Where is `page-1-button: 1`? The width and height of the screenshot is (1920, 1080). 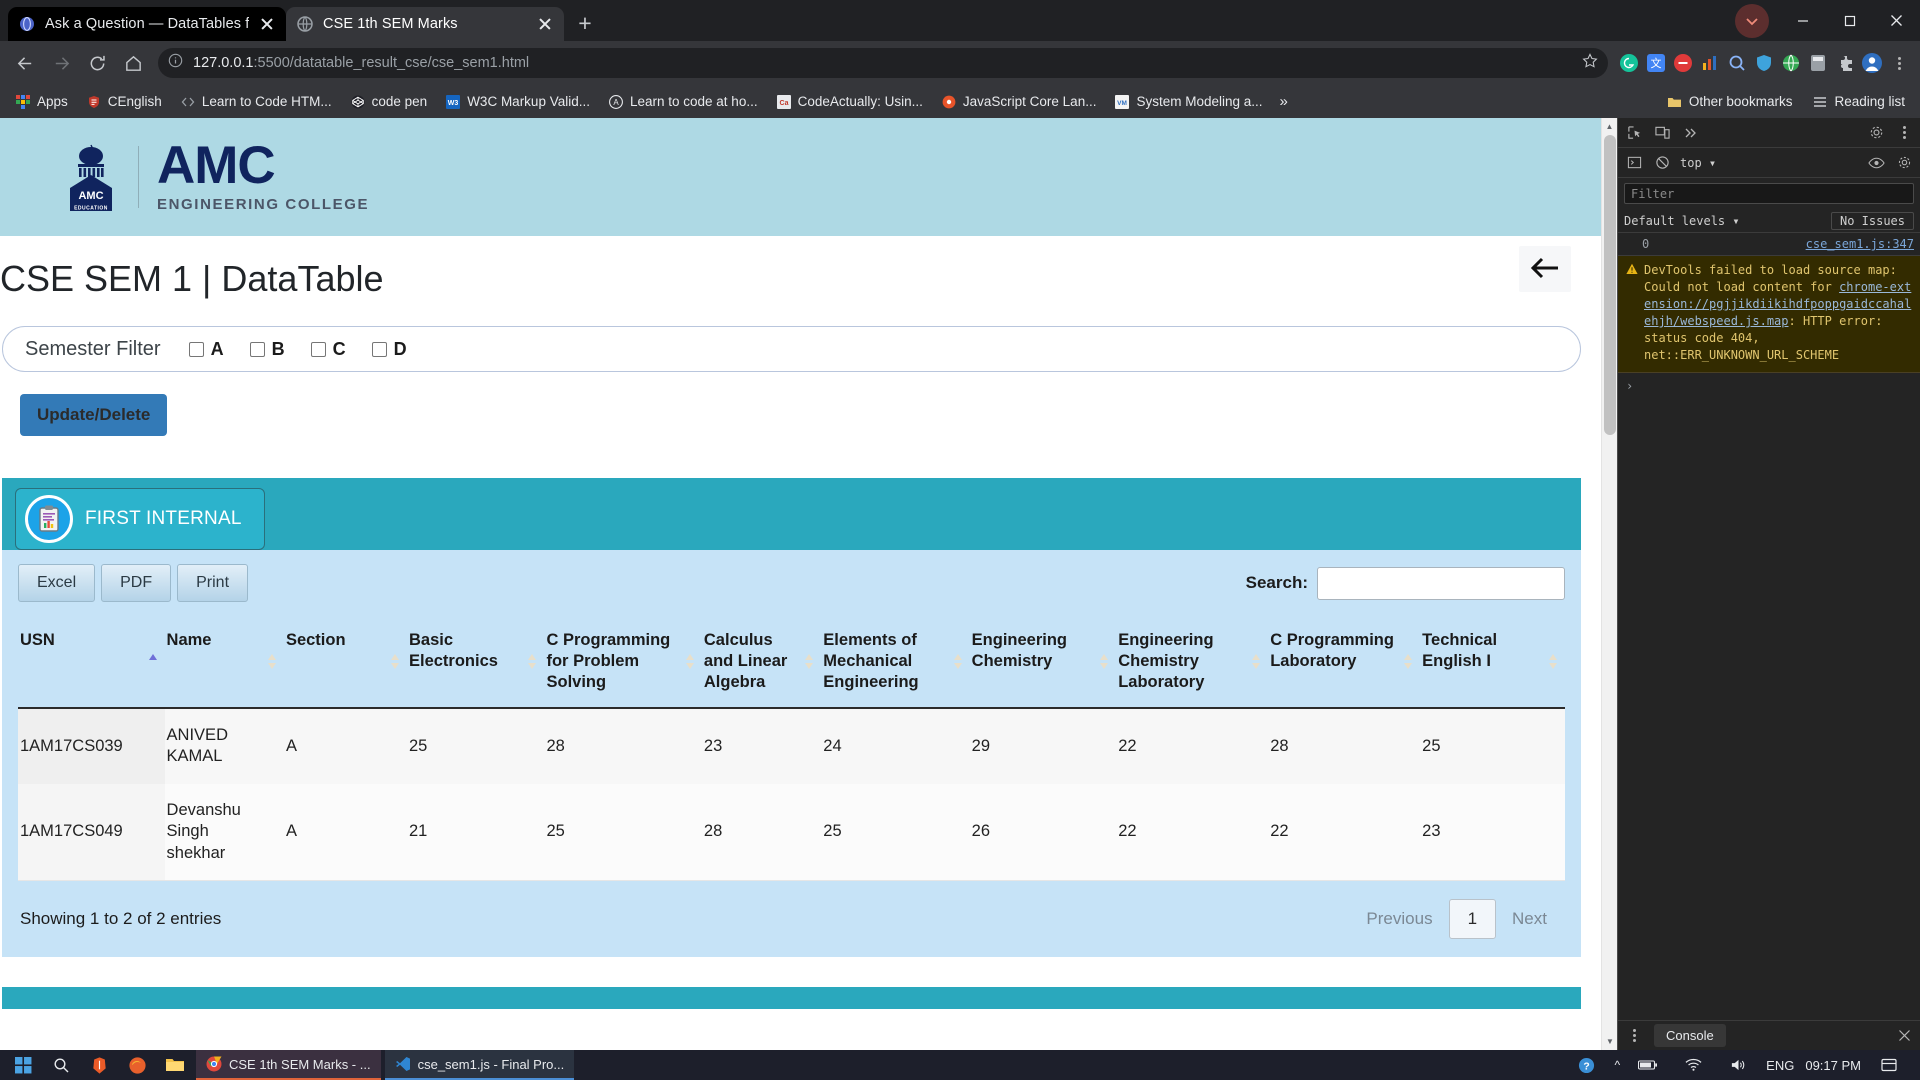
page-1-button: 1 is located at coordinates (1472, 919).